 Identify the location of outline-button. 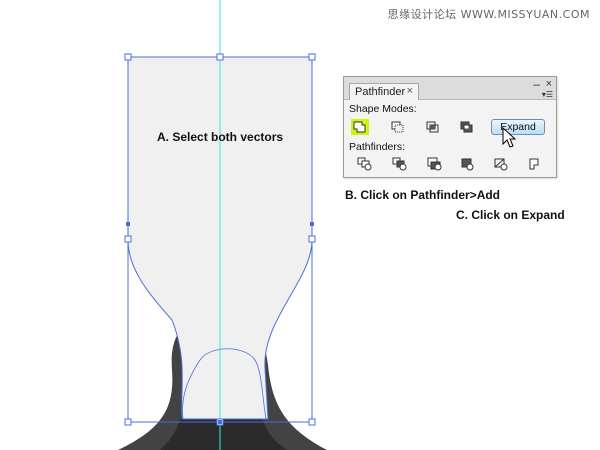
(501, 164).